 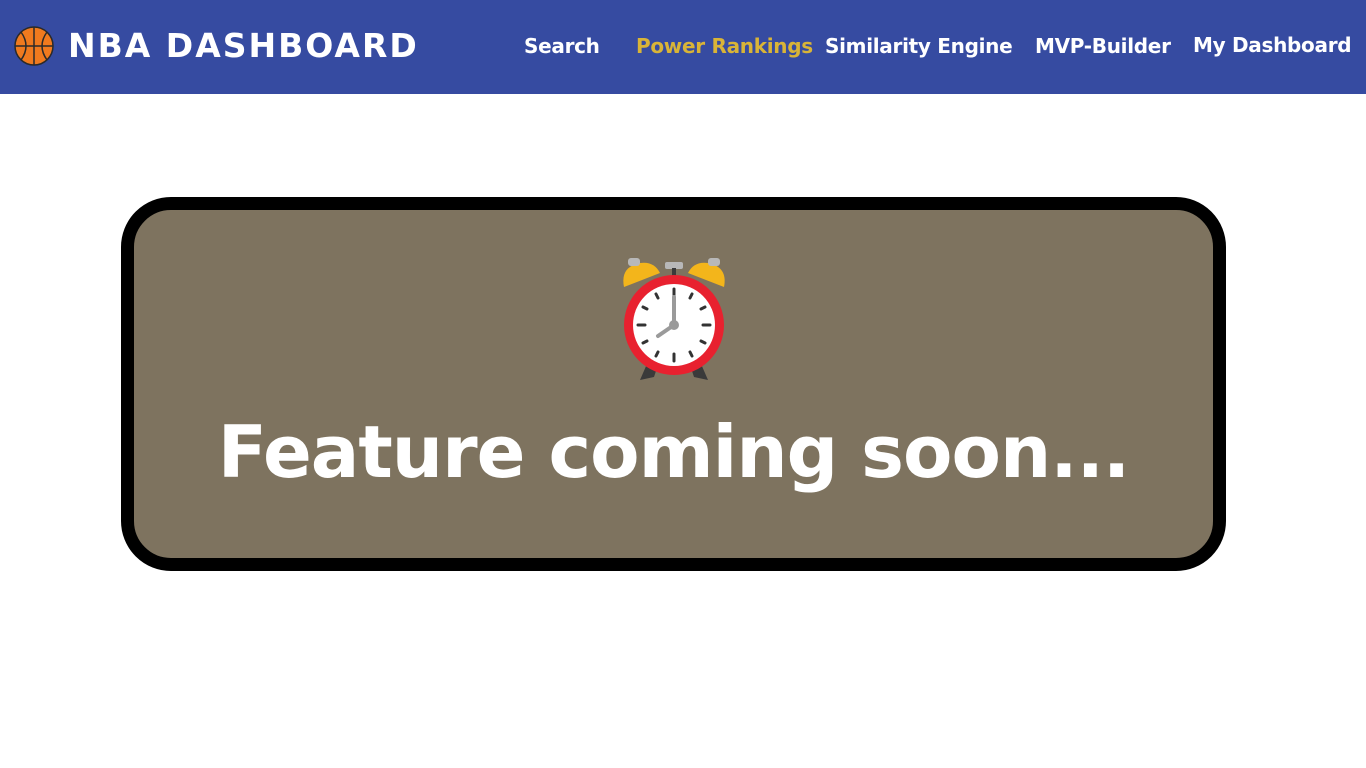 I want to click on alarm-clock-icon, so click(x=674, y=319).